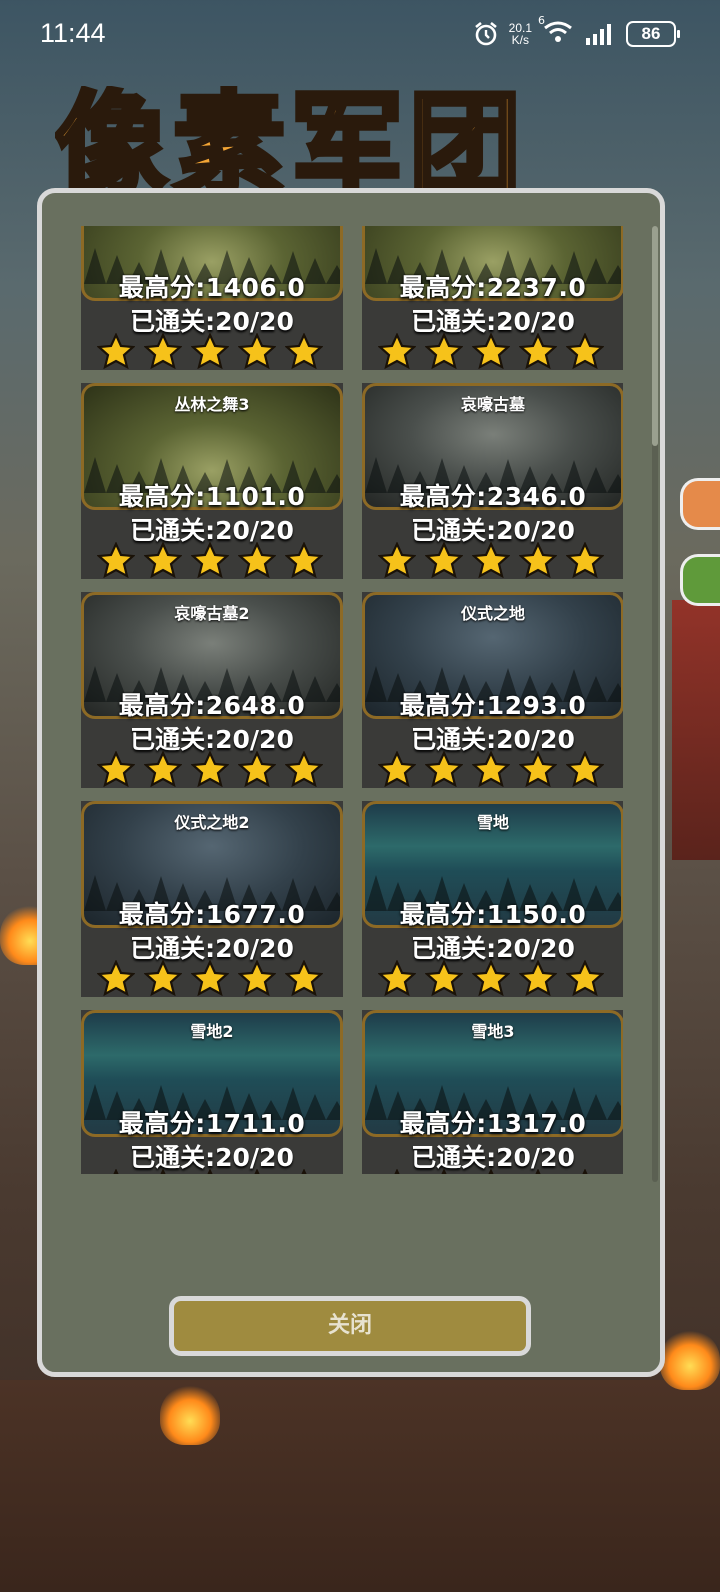 Image resolution: width=720 pixels, height=1592 pixels. What do you see at coordinates (212, 1123) in the screenshot?
I see `level-best-score: 最高分:1711.0` at bounding box center [212, 1123].